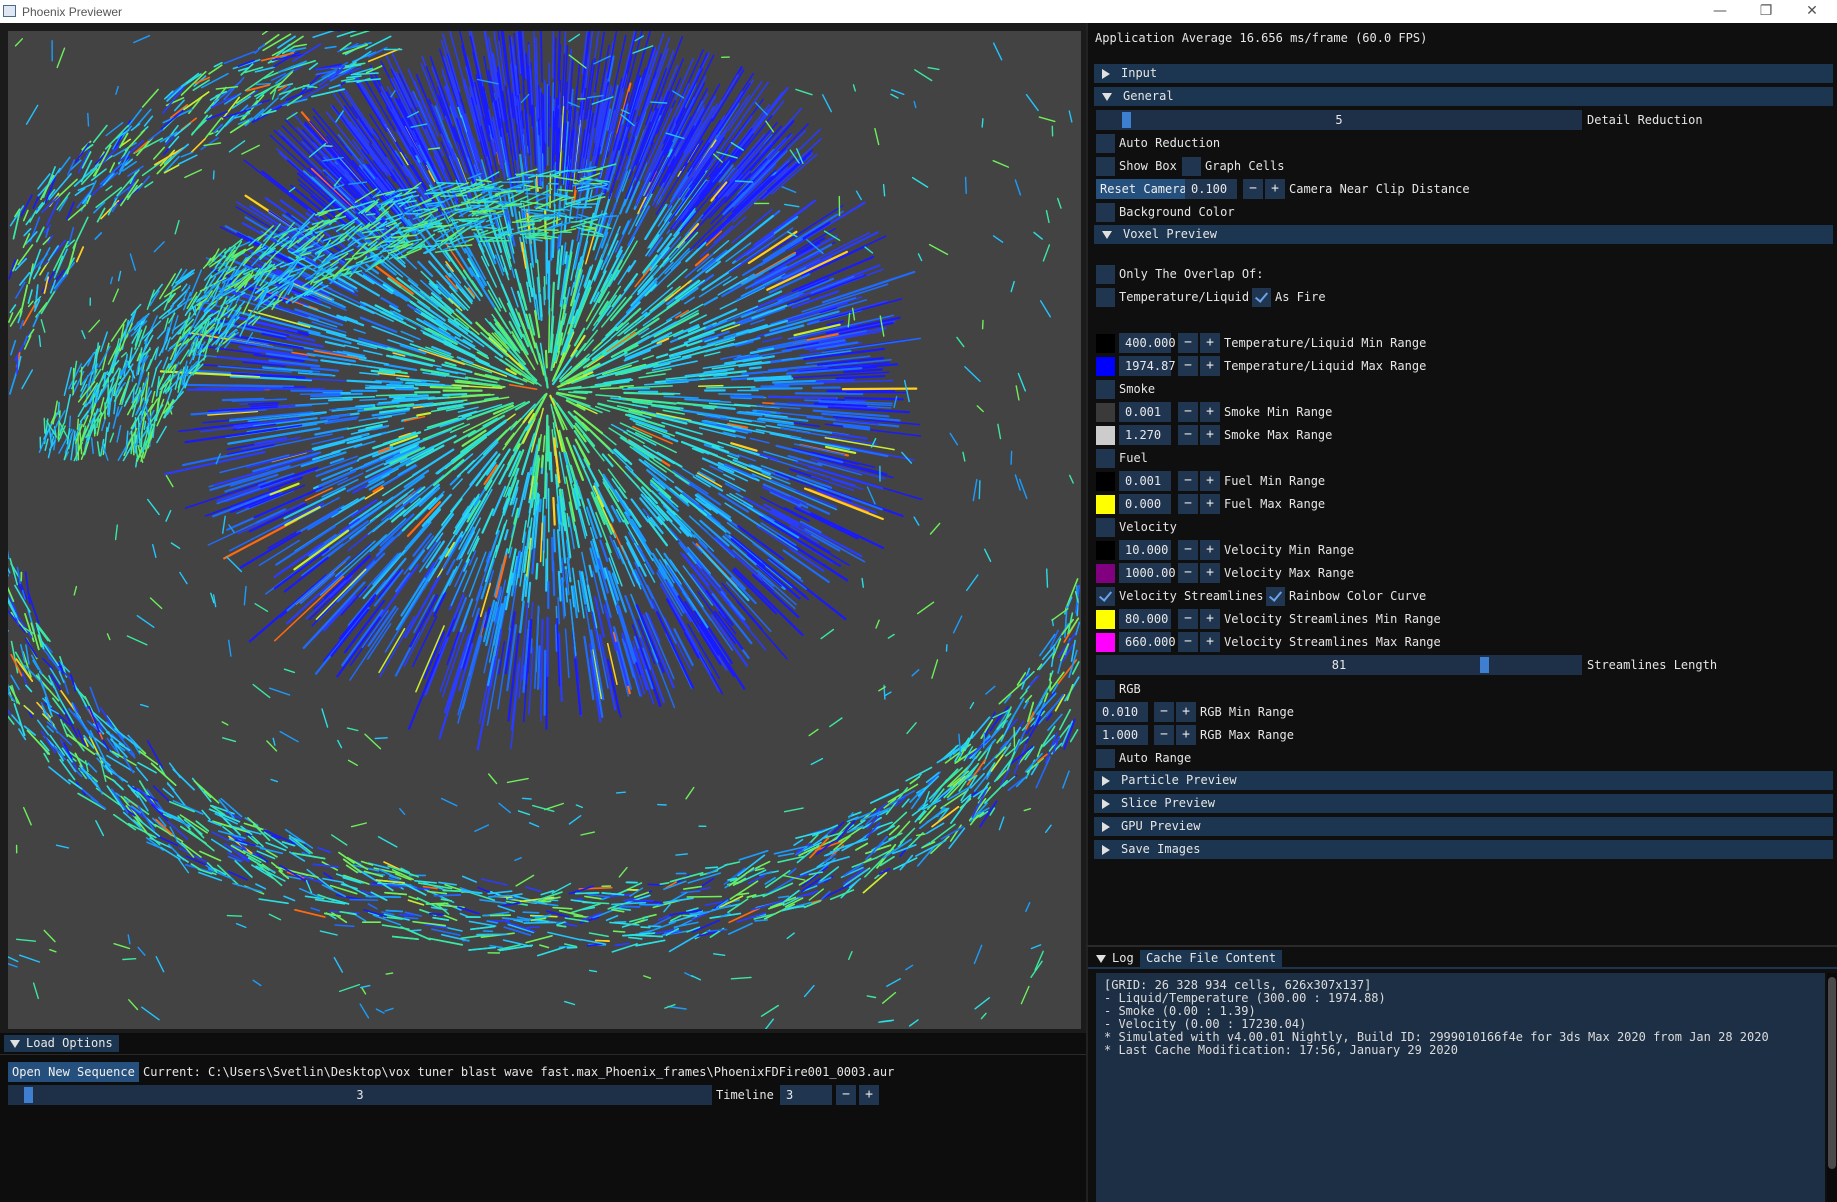  What do you see at coordinates (1210, 481) in the screenshot?
I see `fuel-min-increment-button: +` at bounding box center [1210, 481].